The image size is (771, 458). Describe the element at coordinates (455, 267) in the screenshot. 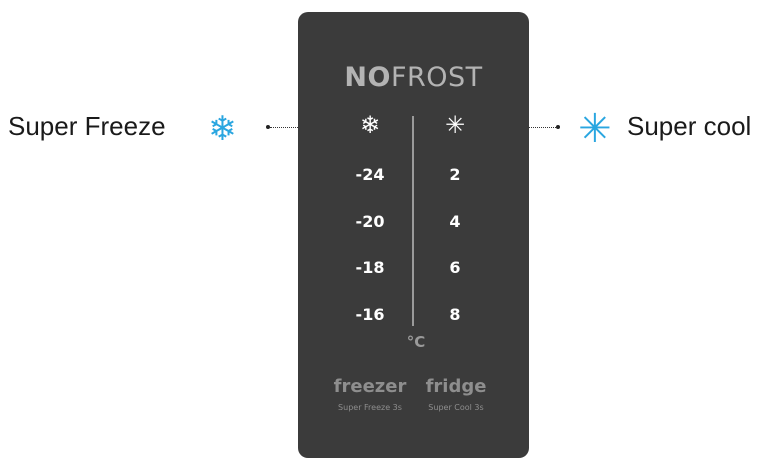

I see `fridge-temp-3: 6` at that location.